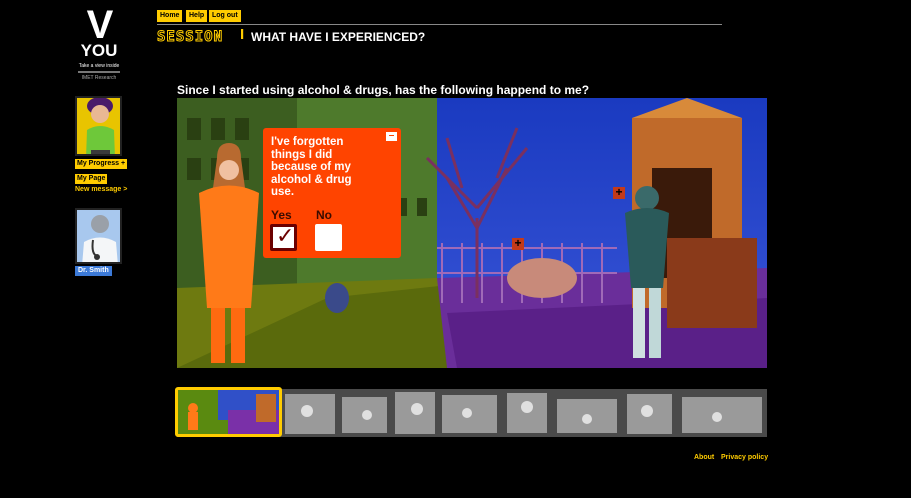 Image resolution: width=911 pixels, height=498 pixels. Describe the element at coordinates (391, 136) in the screenshot. I see `minimize-icon: –` at that location.